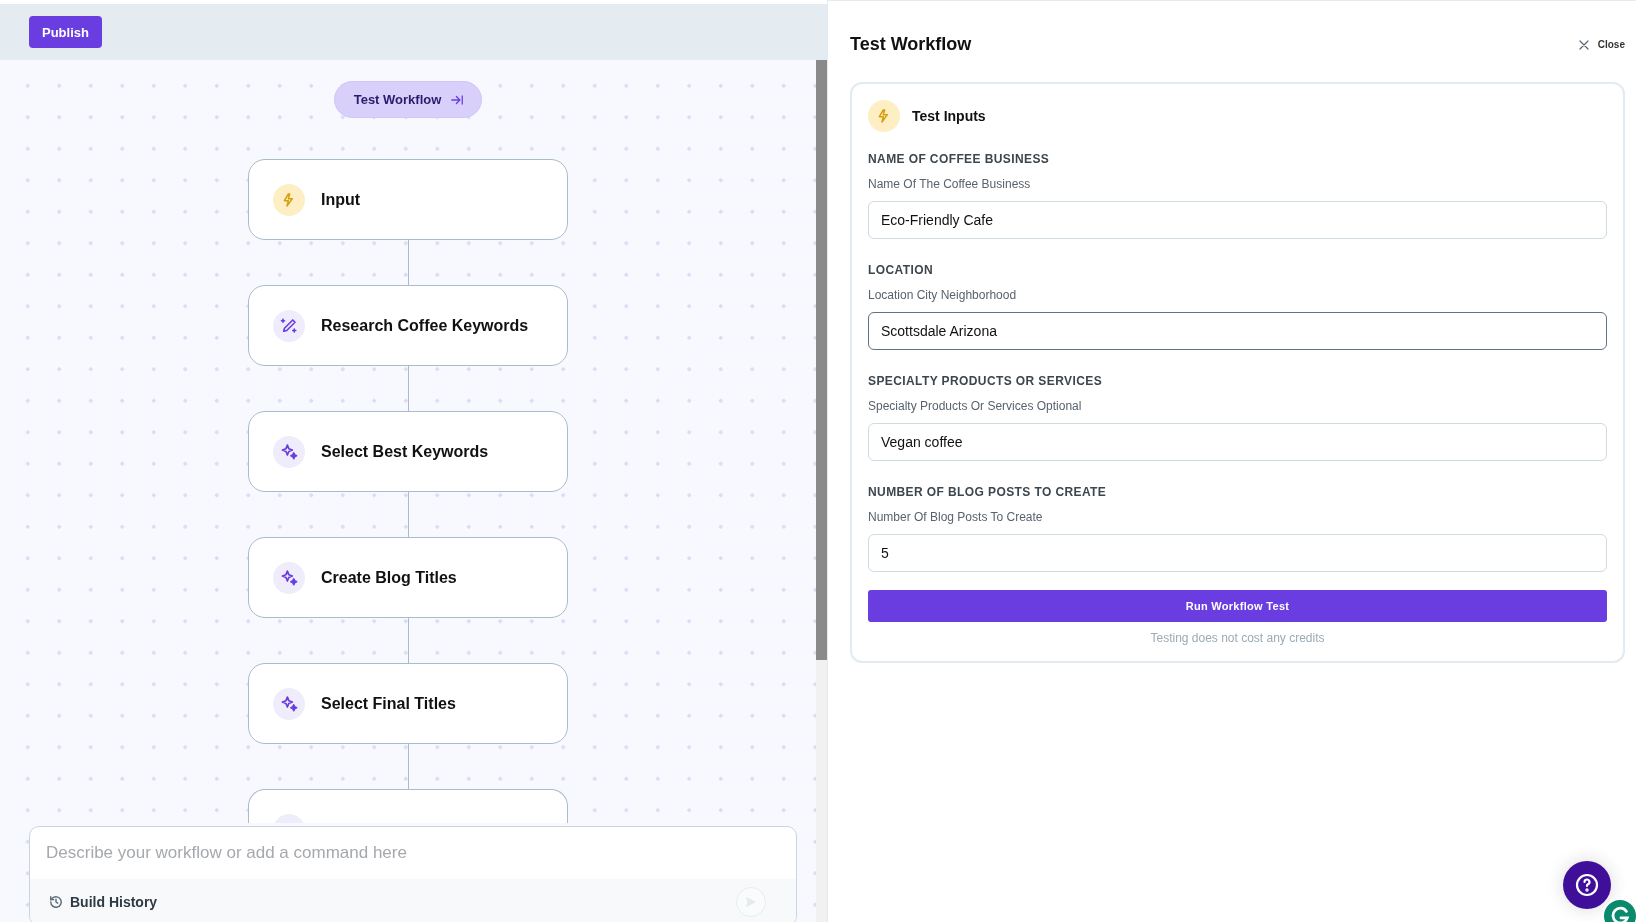  What do you see at coordinates (943, 295) in the screenshot?
I see `field-hint: Location City Neighborhood` at bounding box center [943, 295].